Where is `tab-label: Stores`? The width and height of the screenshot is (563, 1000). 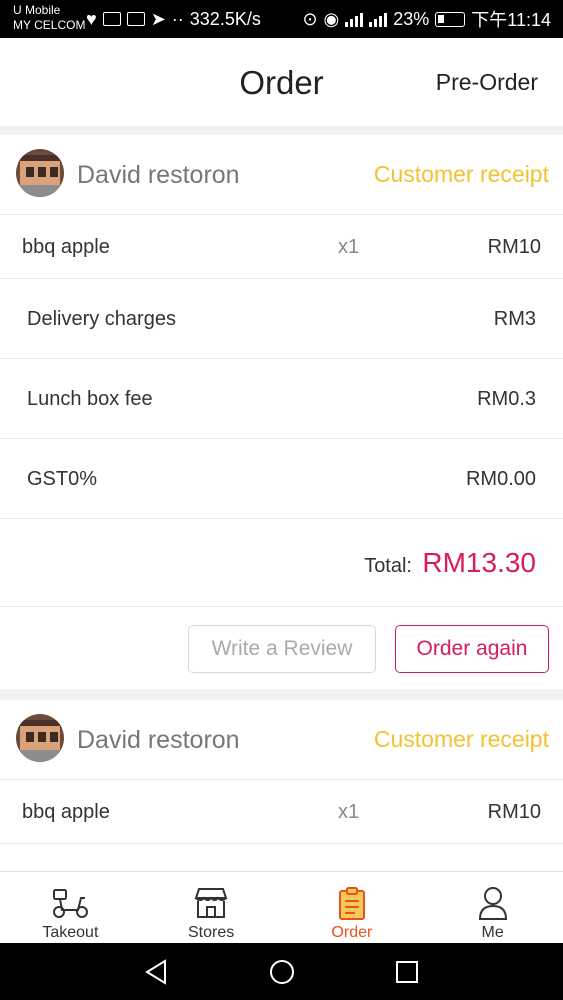 tab-label: Stores is located at coordinates (211, 932).